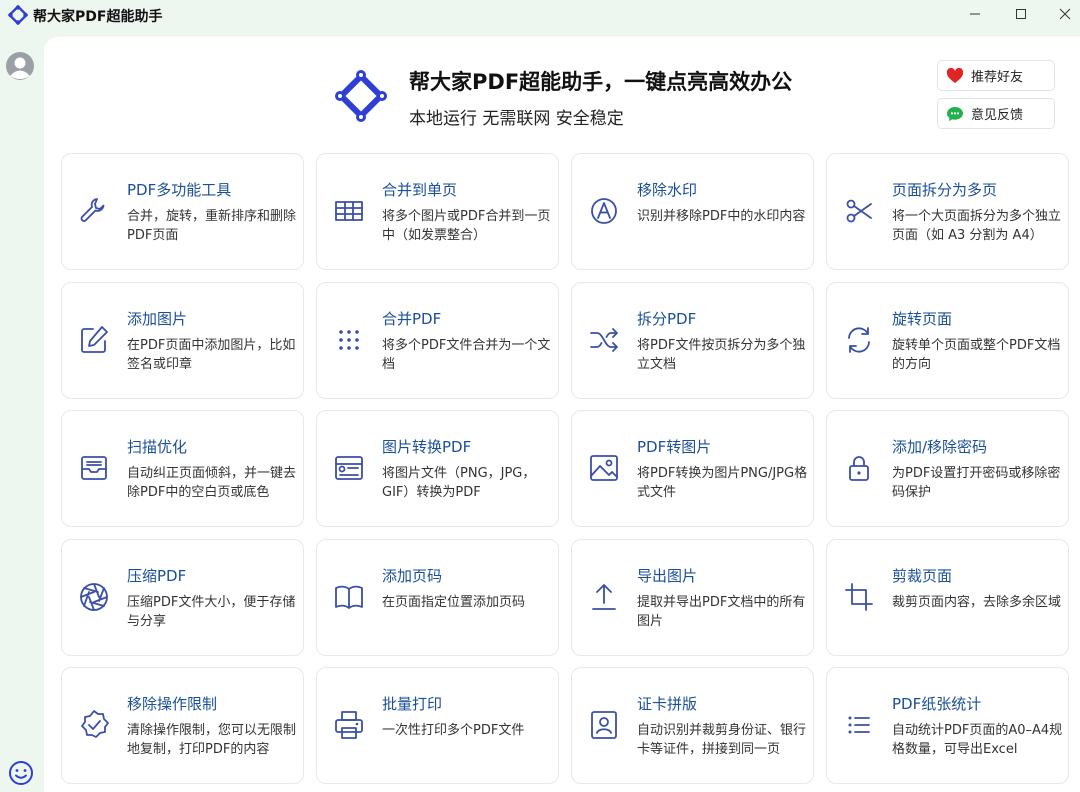 The height and width of the screenshot is (792, 1080). I want to click on tool-card-desc: 将一个大页面拆分为多个独立页面（如 A3 分割为 A4）, so click(977, 226).